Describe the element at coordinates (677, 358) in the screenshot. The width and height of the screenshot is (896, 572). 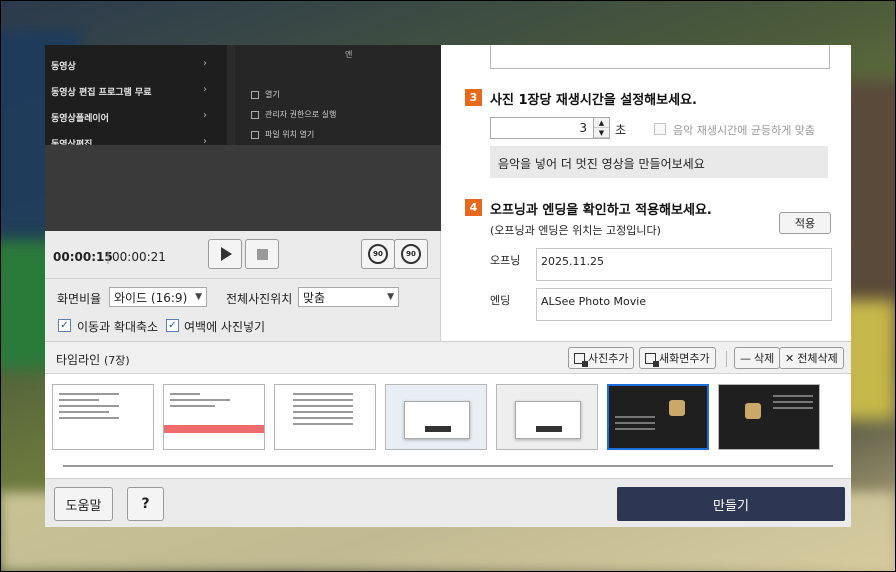
I see `add-screen-button: 새화면추가` at that location.